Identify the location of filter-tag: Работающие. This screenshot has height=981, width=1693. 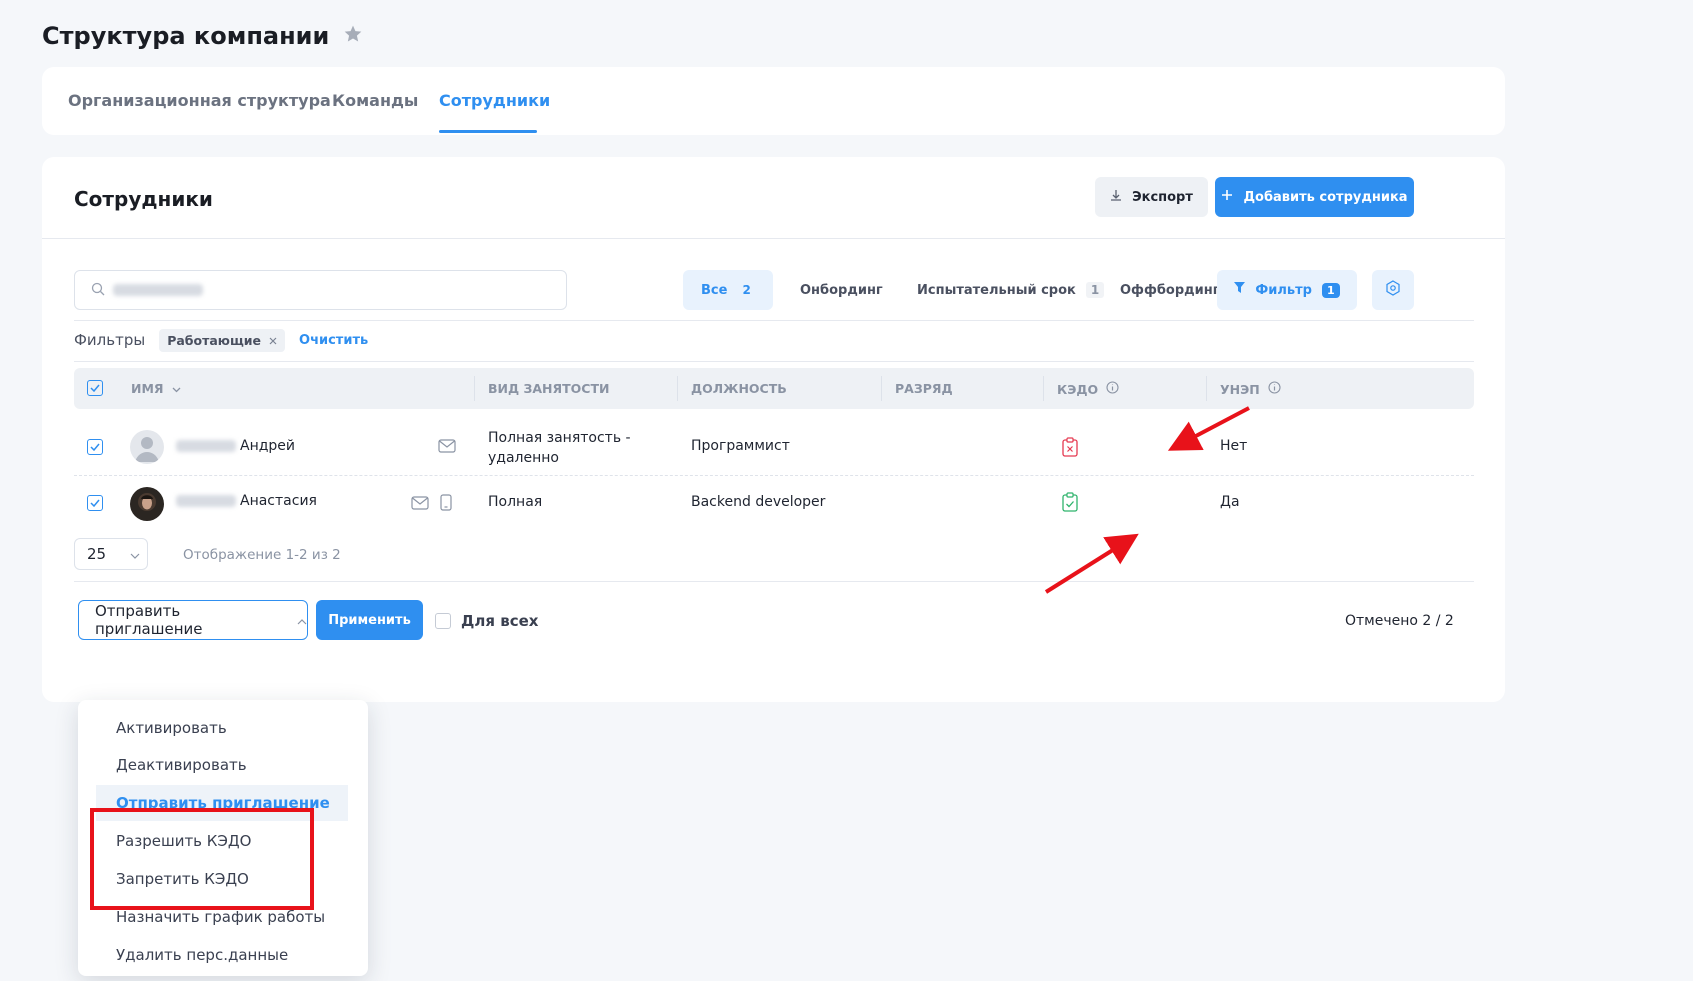
(222, 340).